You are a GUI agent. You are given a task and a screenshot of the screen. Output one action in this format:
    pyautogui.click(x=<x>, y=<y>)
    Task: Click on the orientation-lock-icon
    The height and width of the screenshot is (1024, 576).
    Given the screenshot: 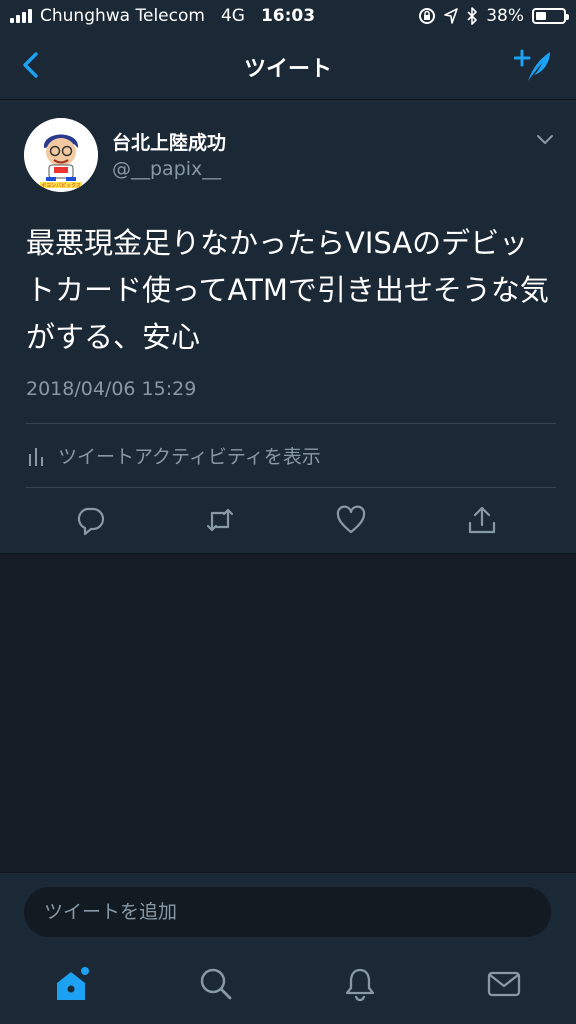 What is the action you would take?
    pyautogui.click(x=427, y=16)
    